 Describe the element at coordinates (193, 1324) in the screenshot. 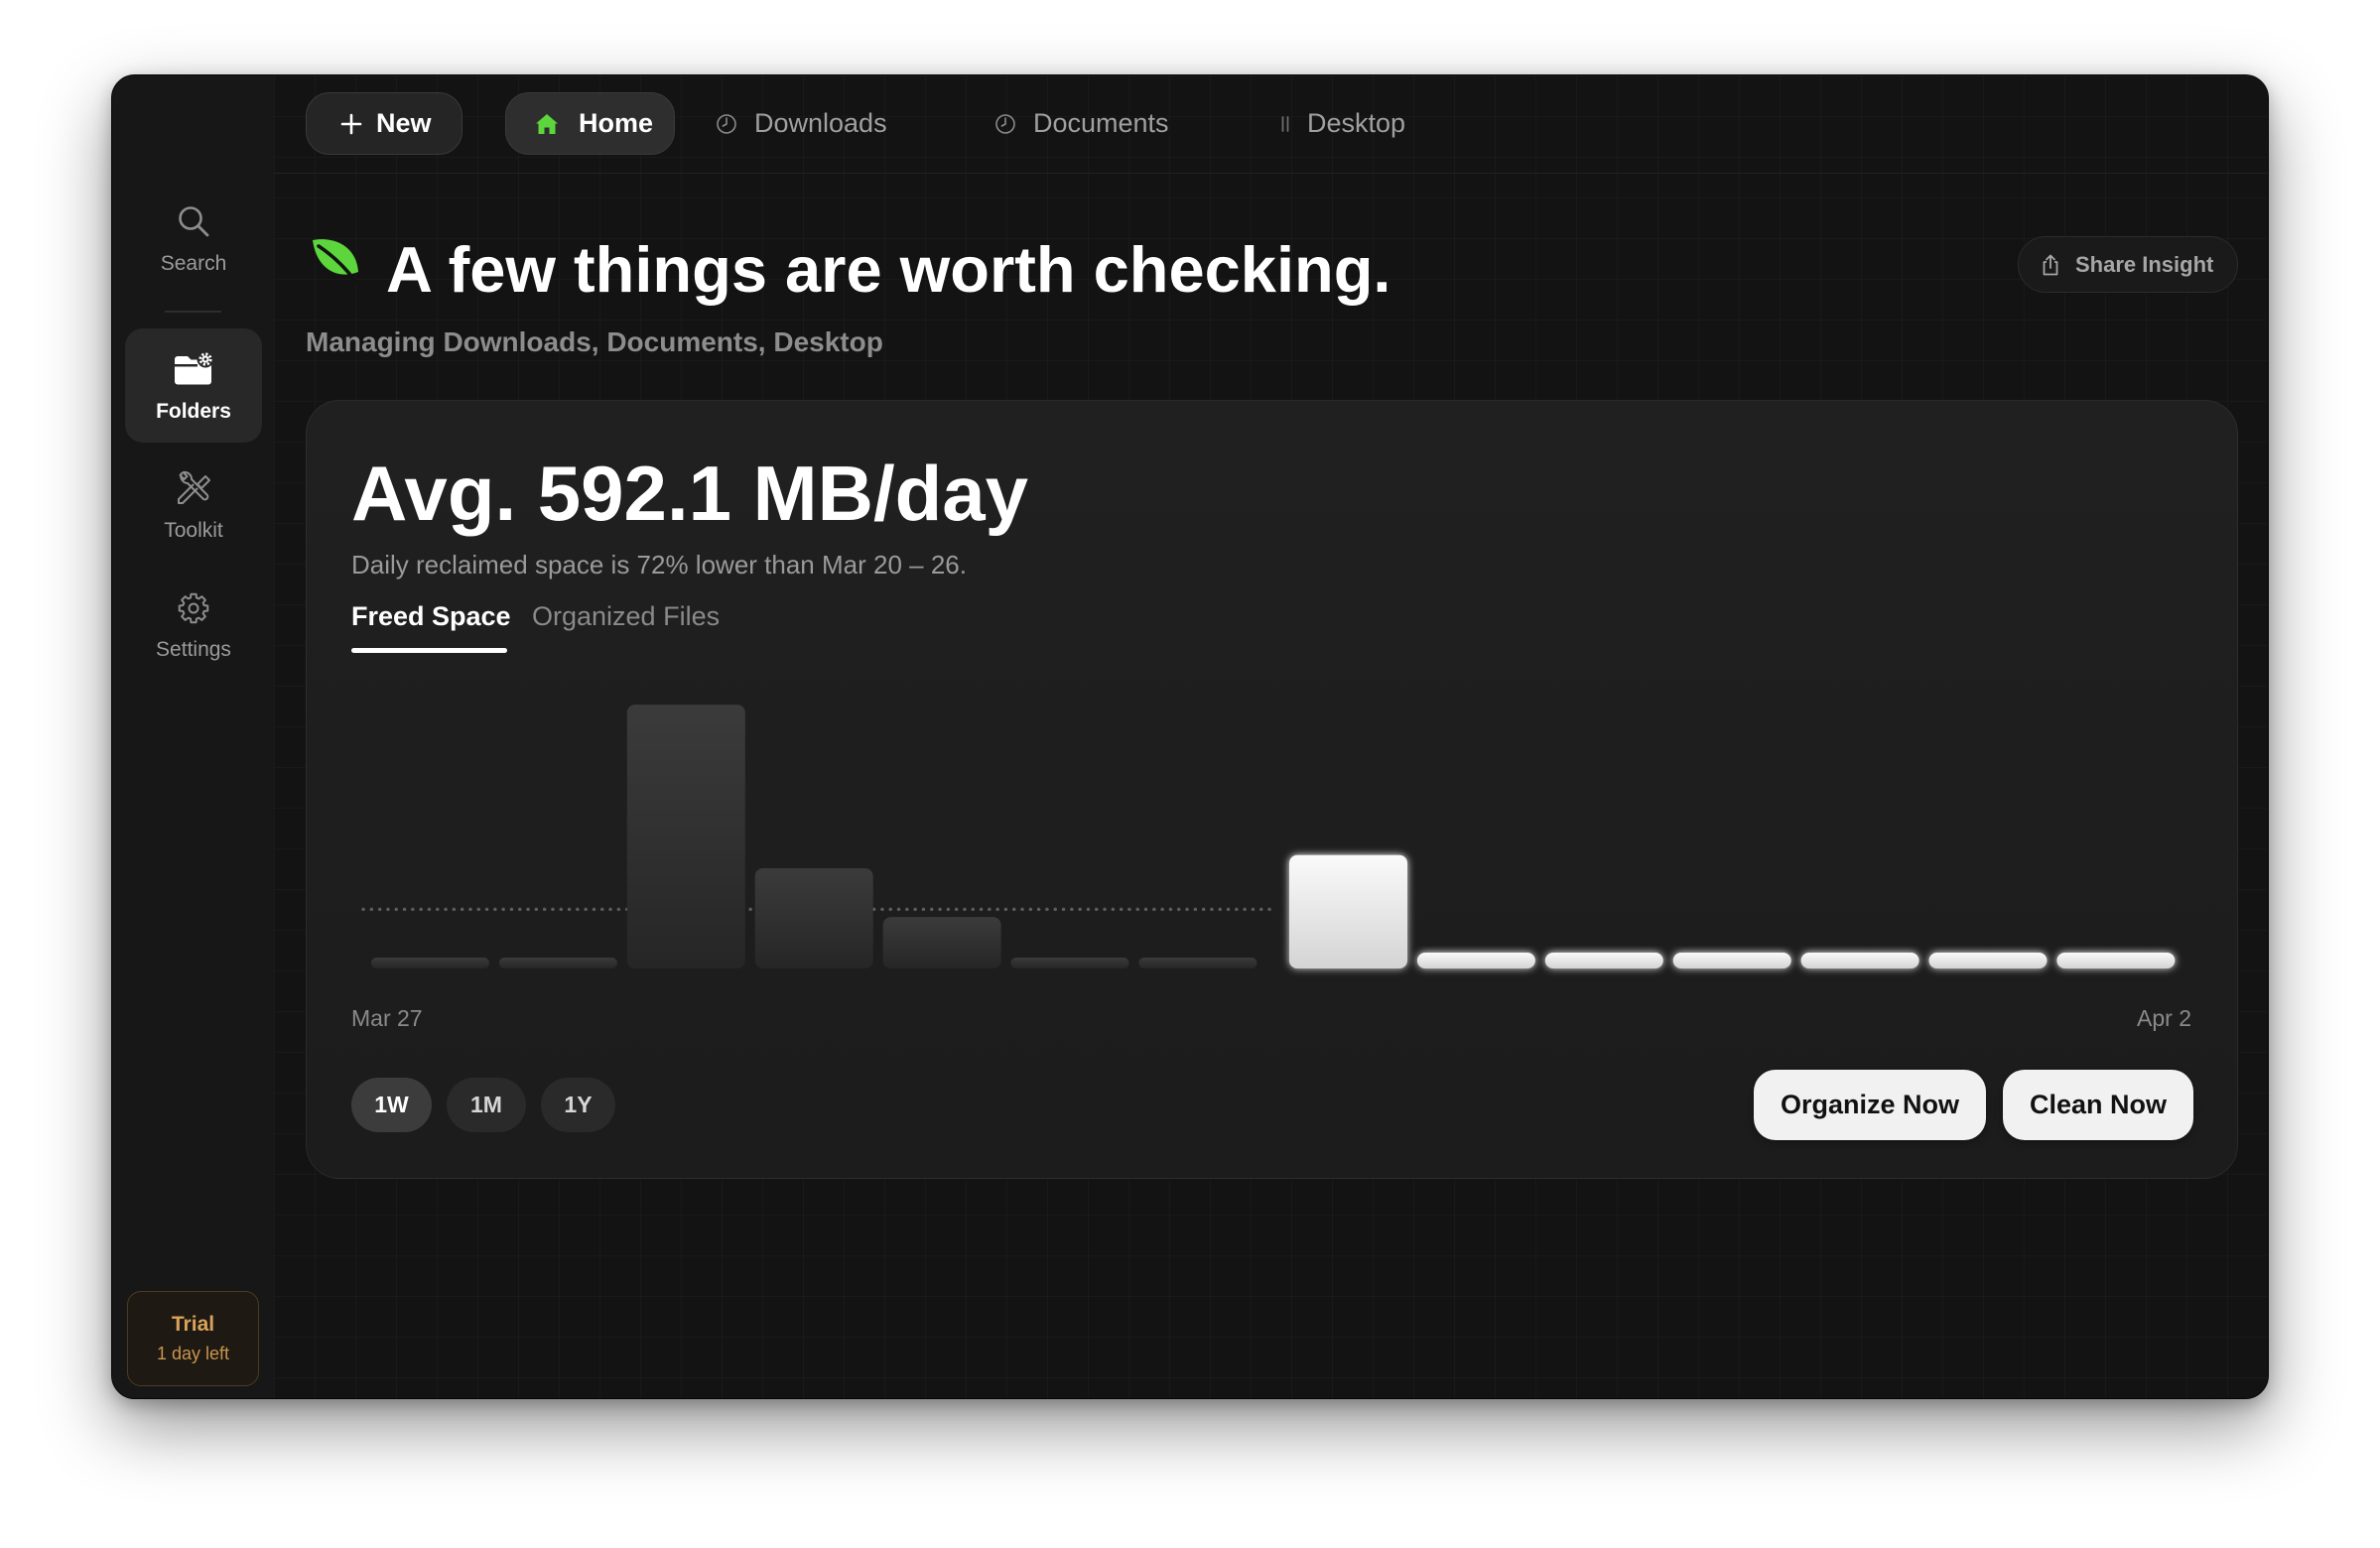

I see `trial-title: Trial` at that location.